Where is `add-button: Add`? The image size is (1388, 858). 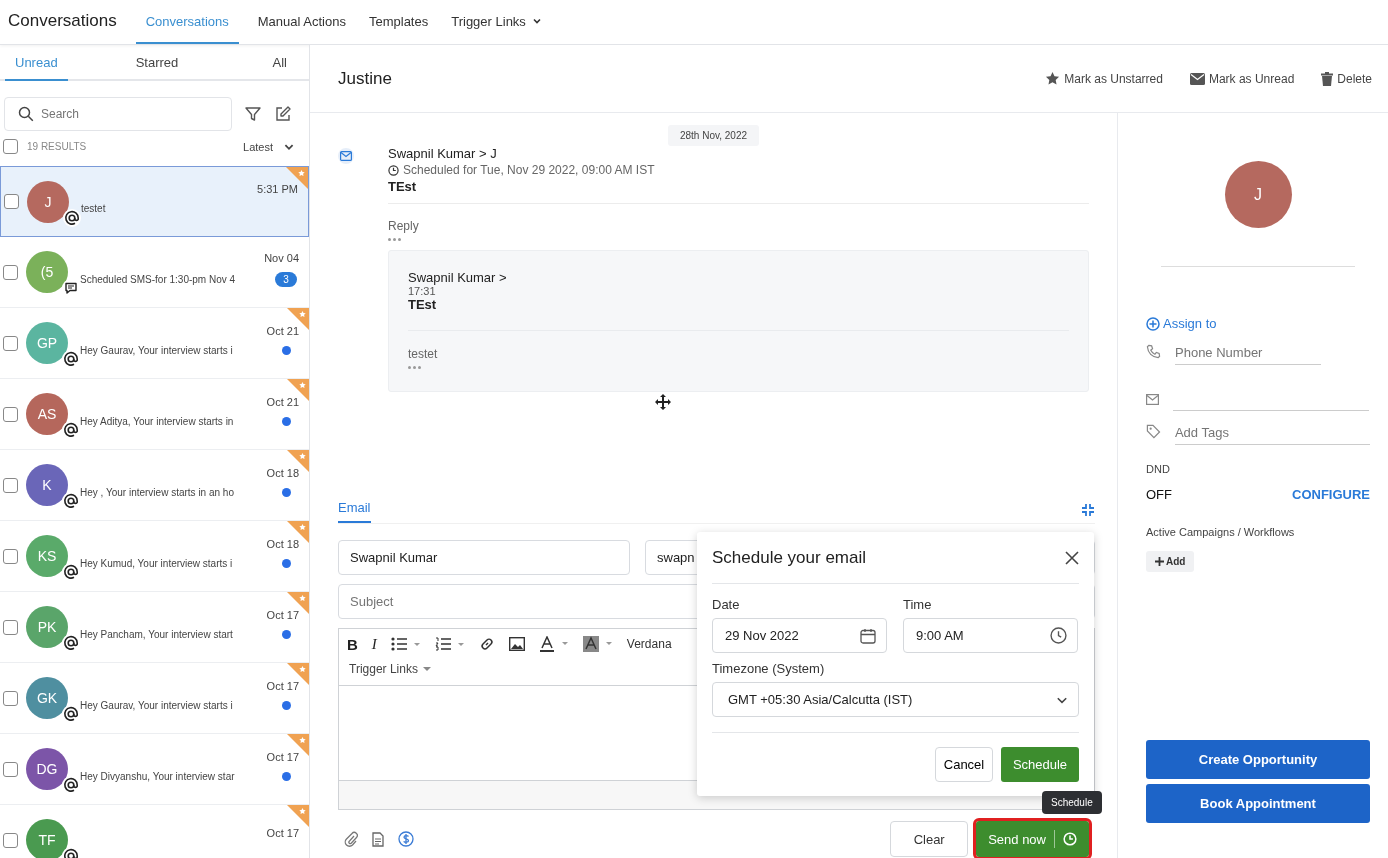
add-button: Add is located at coordinates (1170, 561).